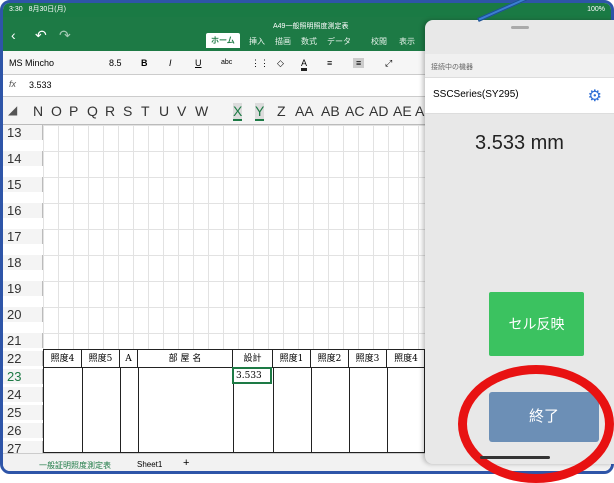  What do you see at coordinates (23, 376) in the screenshot?
I see `row-23: 23` at bounding box center [23, 376].